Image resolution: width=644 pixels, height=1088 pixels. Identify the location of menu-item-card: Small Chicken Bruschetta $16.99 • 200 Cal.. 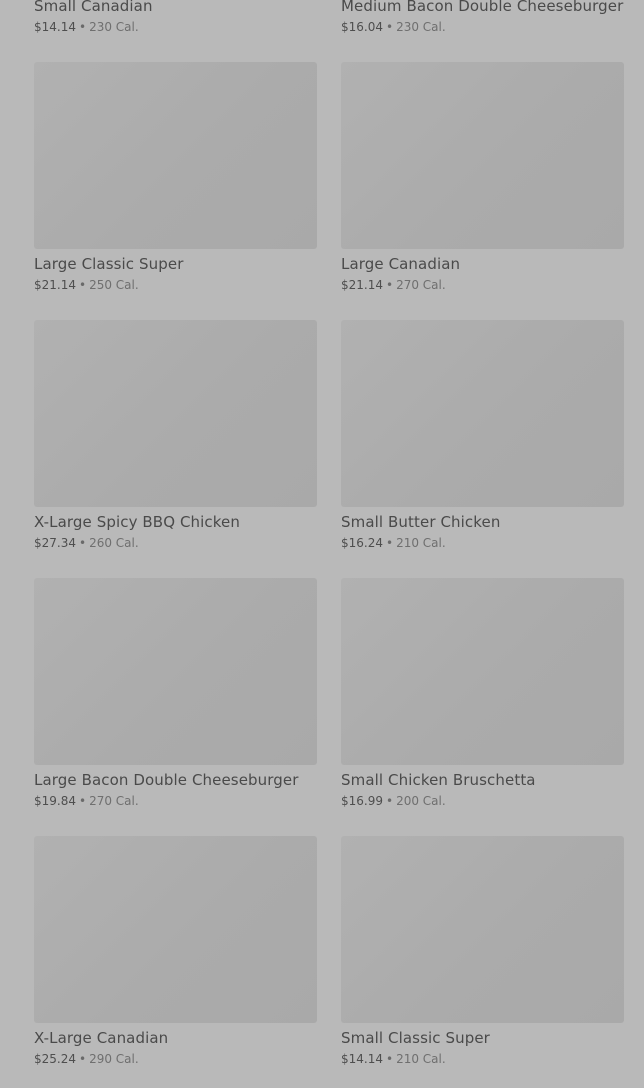
(482, 695).